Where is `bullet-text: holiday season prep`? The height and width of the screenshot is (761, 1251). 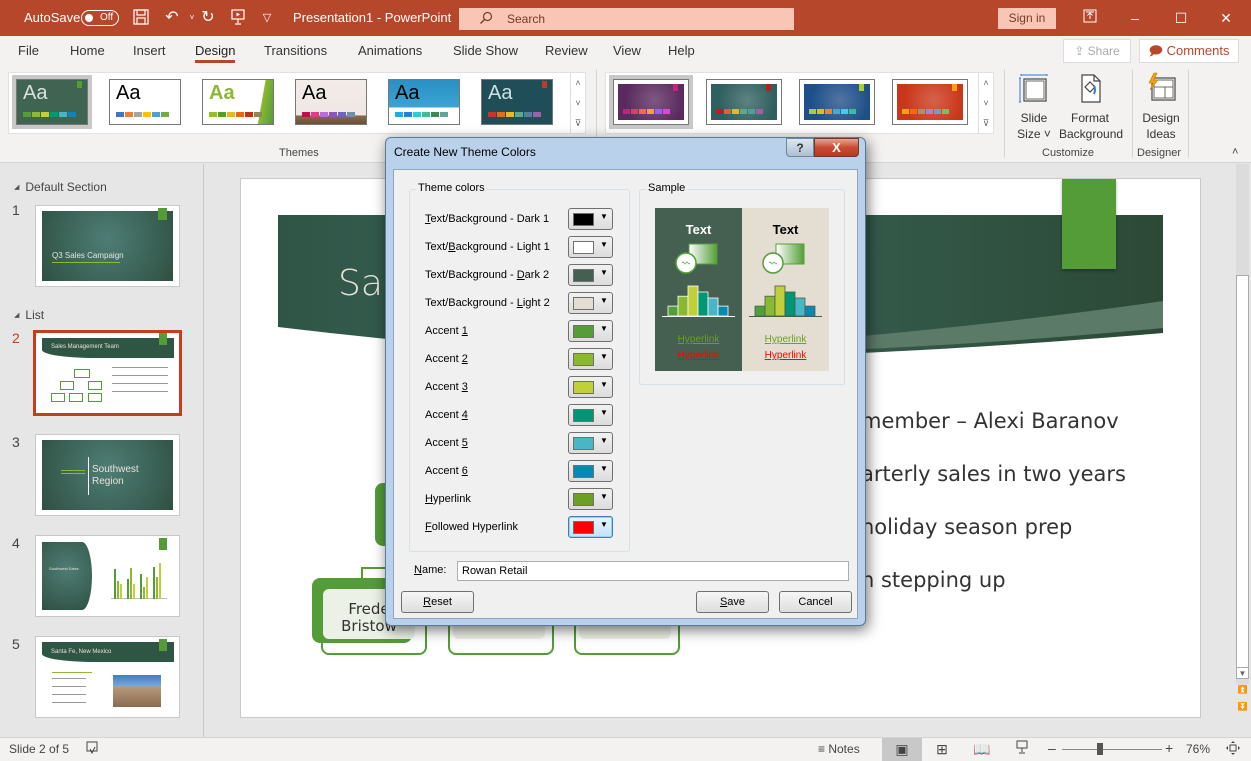 bullet-text: holiday season prep is located at coordinates (966, 527).